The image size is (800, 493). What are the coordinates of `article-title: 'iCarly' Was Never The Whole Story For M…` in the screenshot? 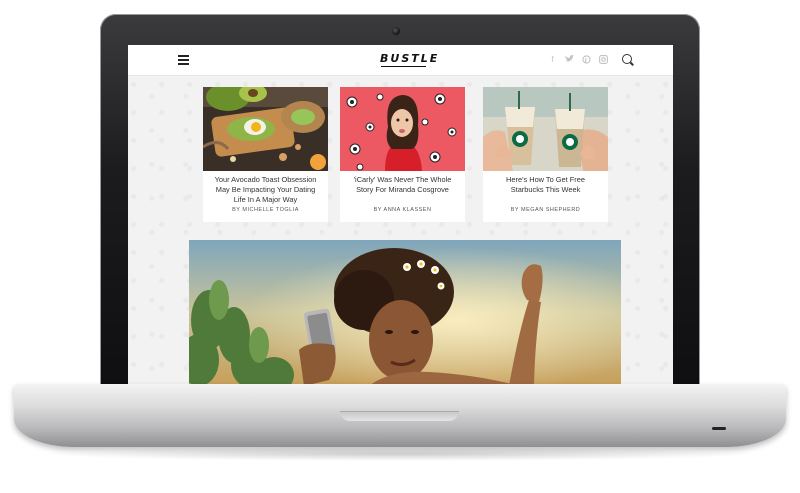 It's located at (402, 185).